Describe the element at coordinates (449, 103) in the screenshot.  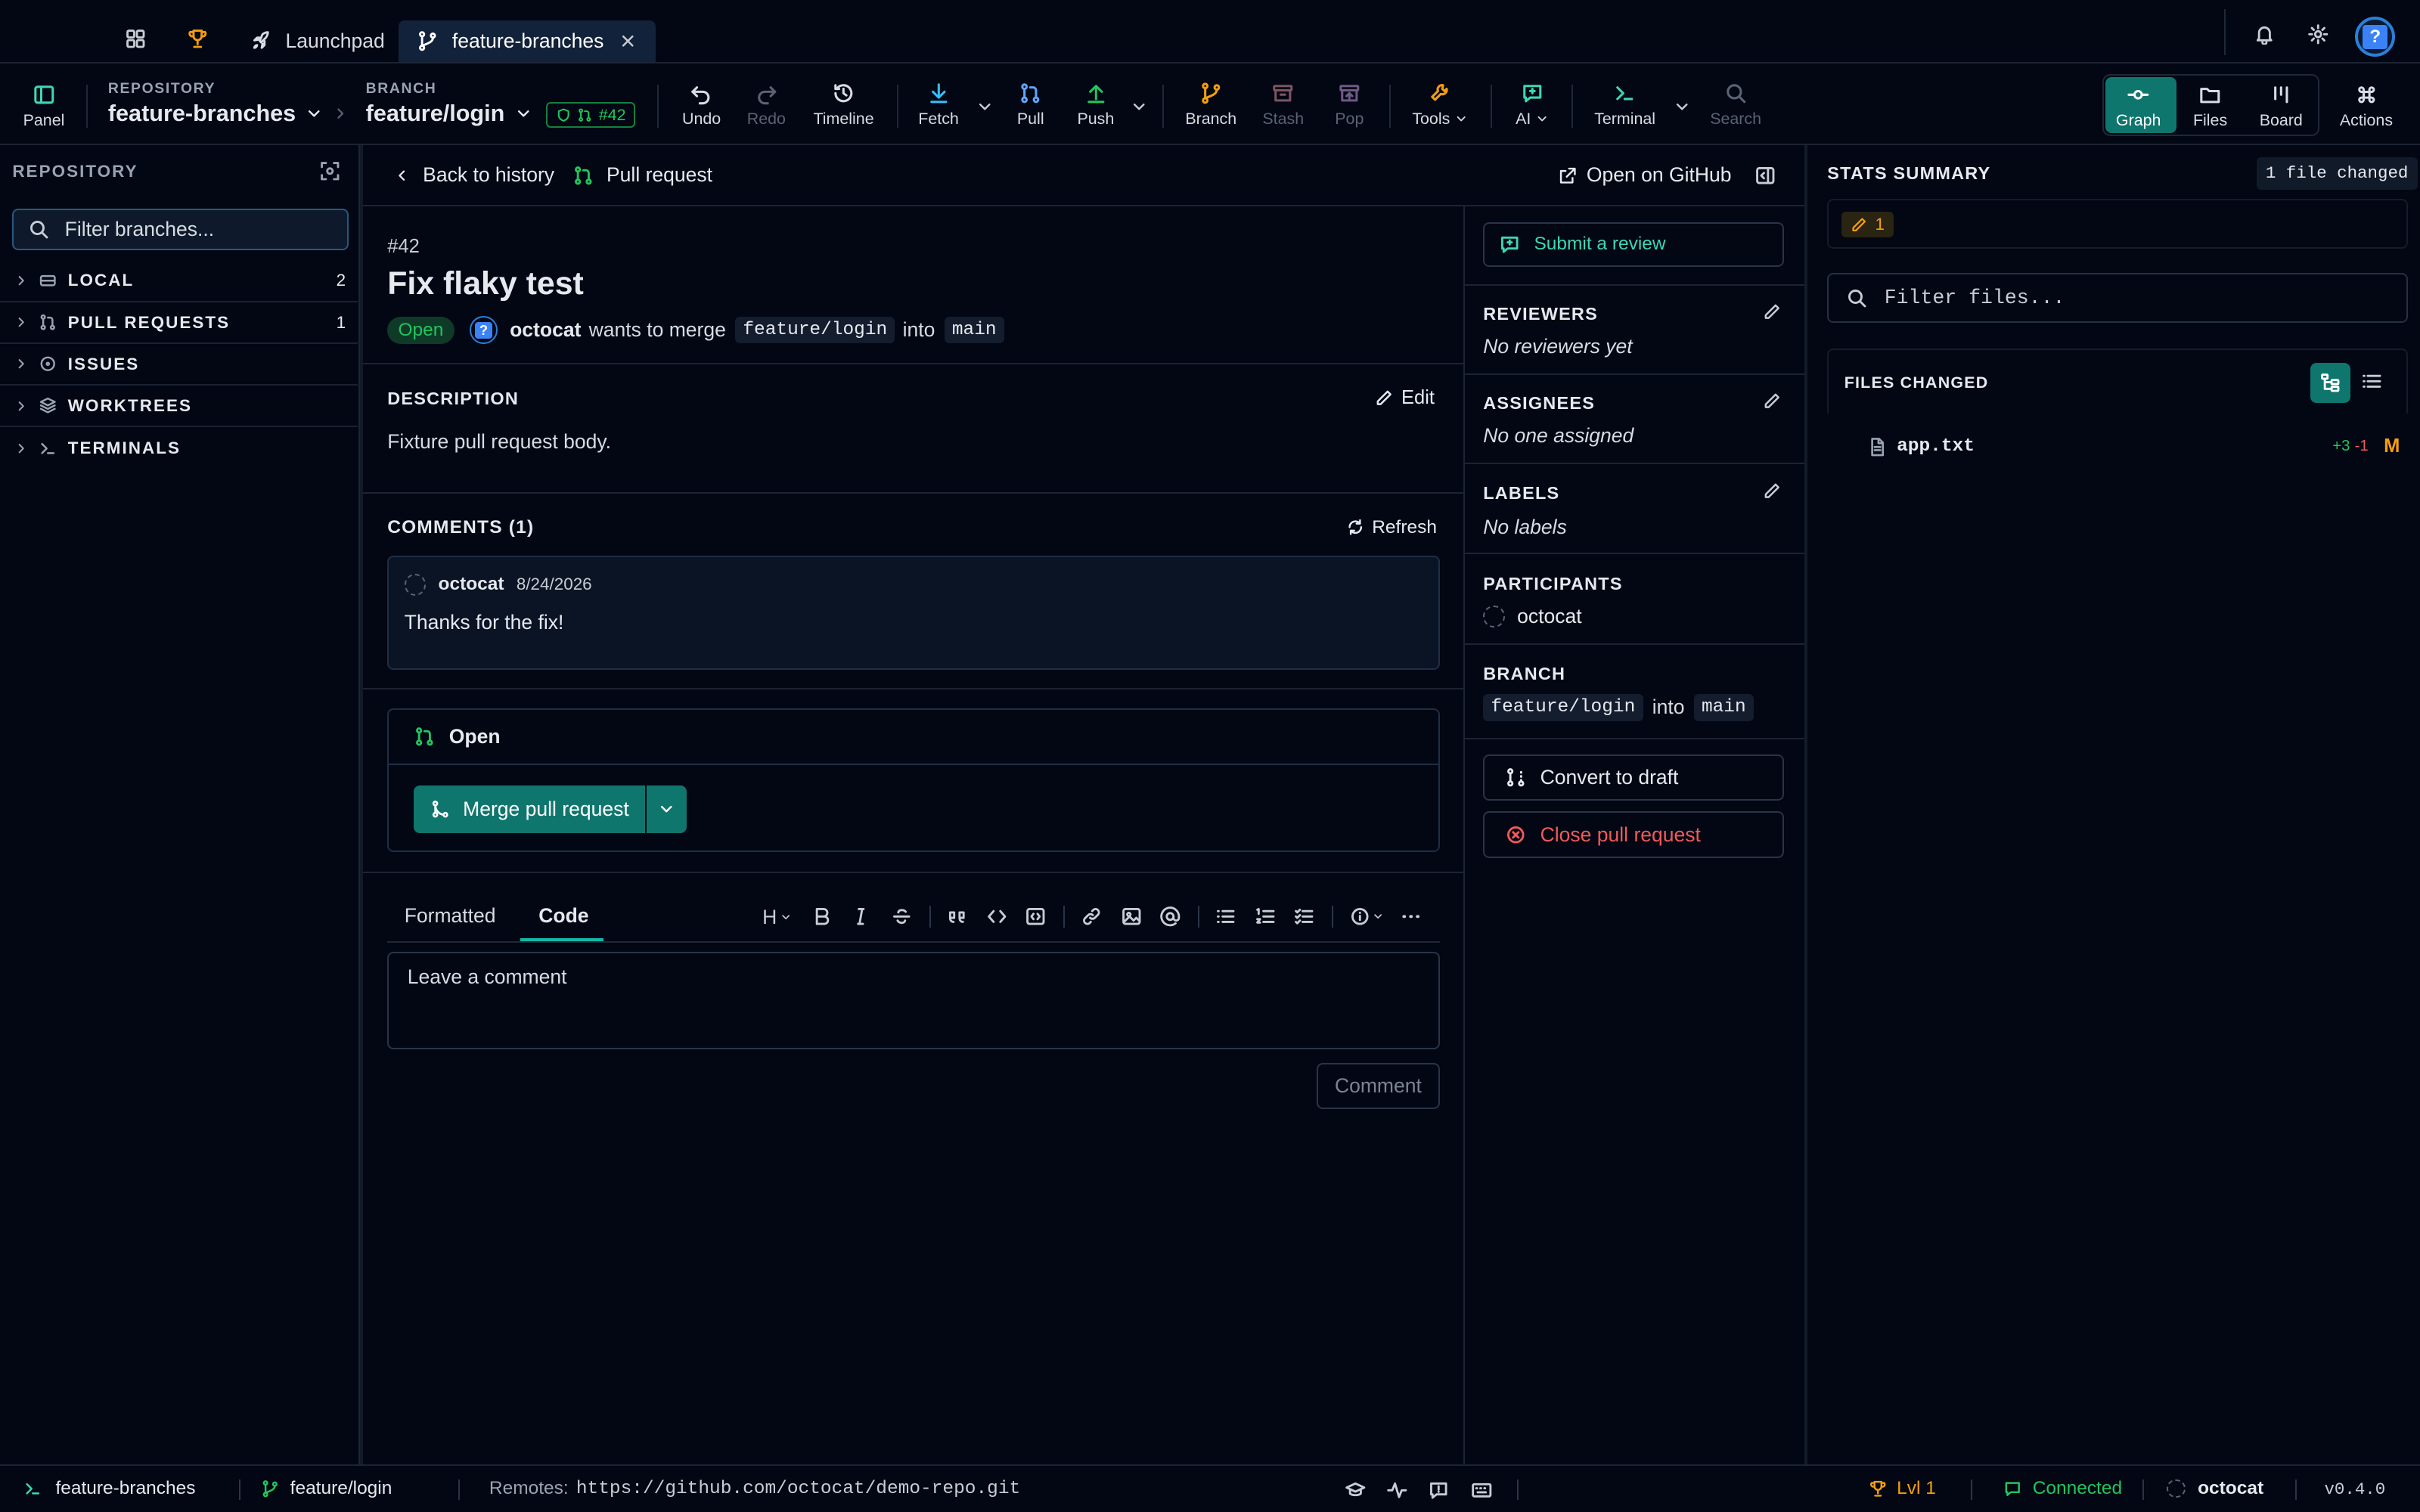
I see `branch-selector: BRANCH feature/login` at that location.